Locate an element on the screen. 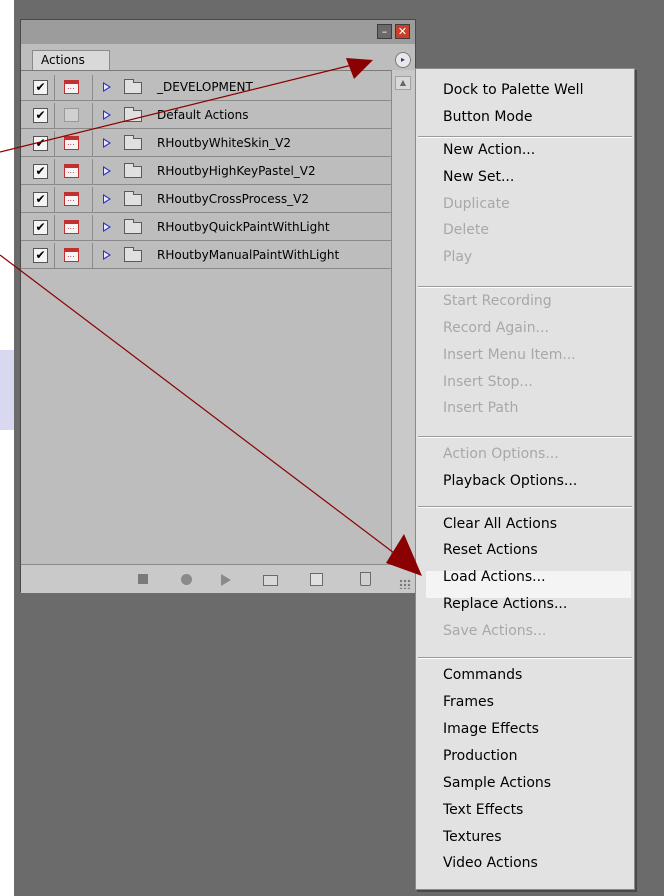 The height and width of the screenshot is (896, 664). action-set-row: ✔ RHoutbyHighKeyPastel_V2 is located at coordinates (206, 172).